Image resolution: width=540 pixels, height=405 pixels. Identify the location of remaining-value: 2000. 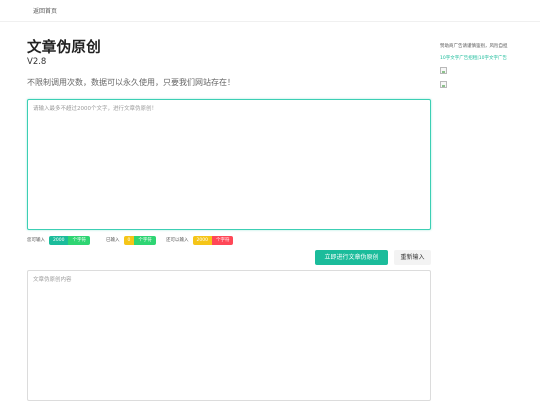
(202, 240).